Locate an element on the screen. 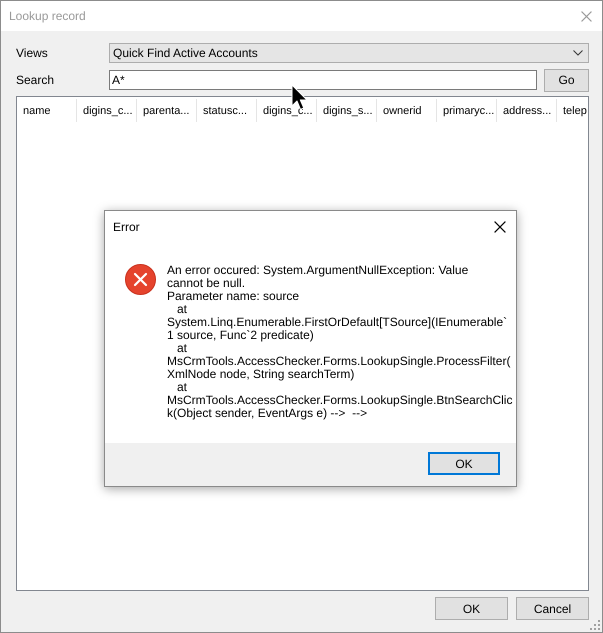 This screenshot has height=633, width=603. views-dropdown: Quick Find Active Accounts is located at coordinates (349, 53).